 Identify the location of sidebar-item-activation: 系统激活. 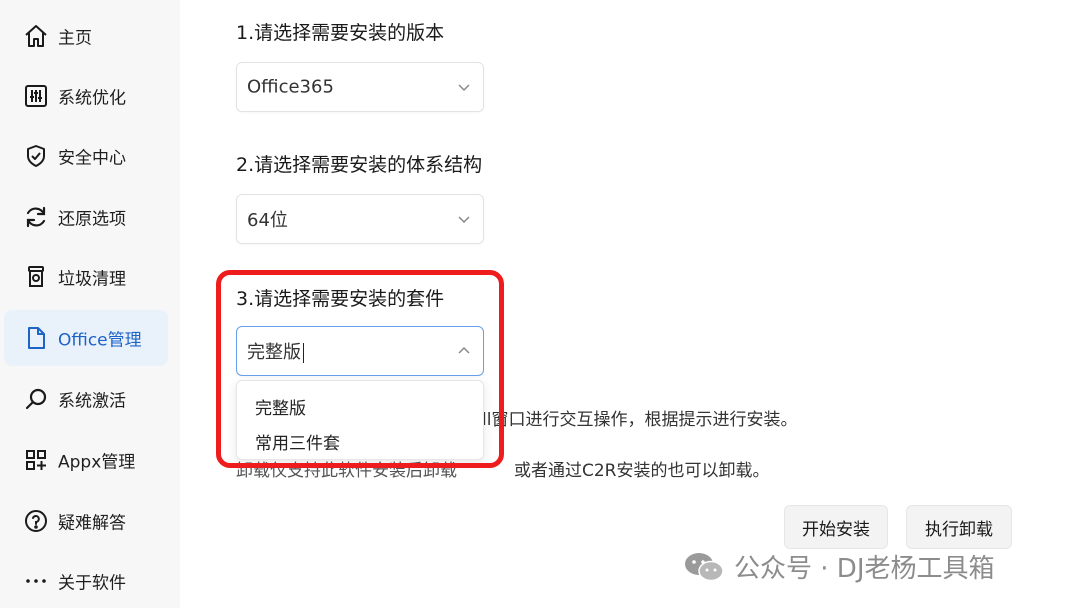
(86, 399).